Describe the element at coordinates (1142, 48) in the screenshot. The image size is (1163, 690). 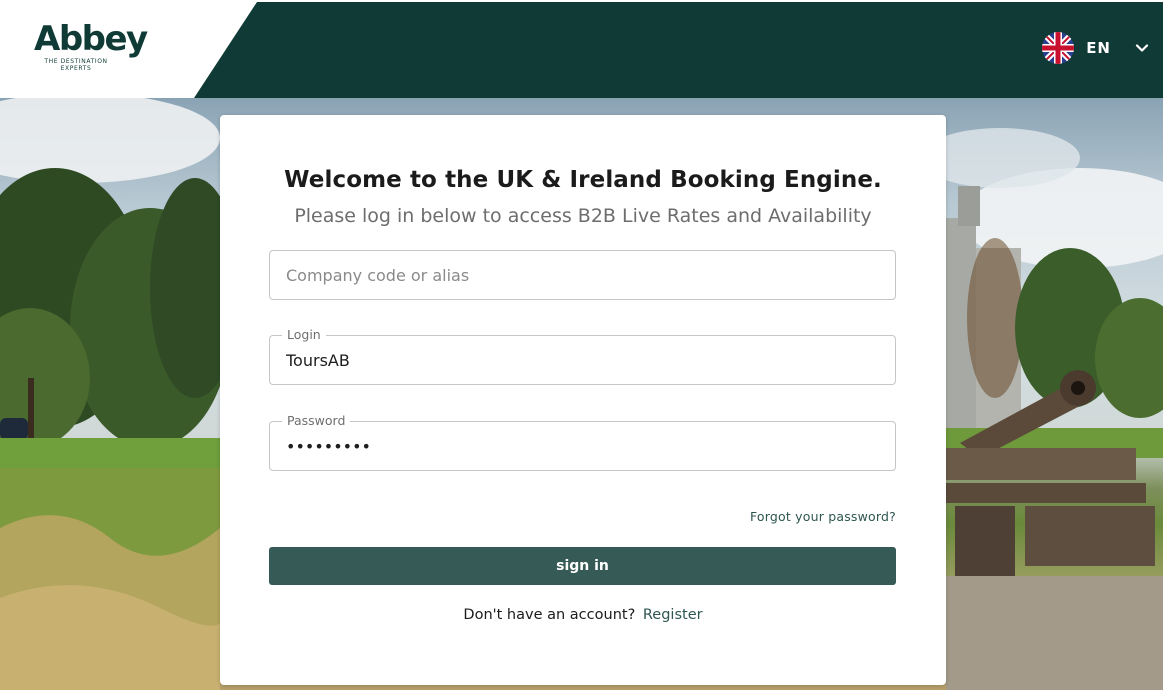
I see `chevron-down-icon` at that location.